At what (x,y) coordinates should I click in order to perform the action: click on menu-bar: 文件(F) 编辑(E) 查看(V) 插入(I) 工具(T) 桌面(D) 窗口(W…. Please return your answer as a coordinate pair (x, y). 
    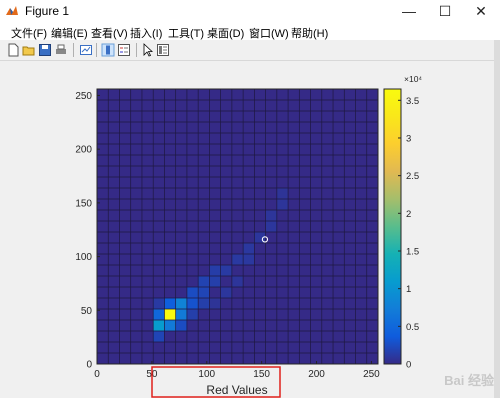
    Looking at the image, I should click on (250, 31).